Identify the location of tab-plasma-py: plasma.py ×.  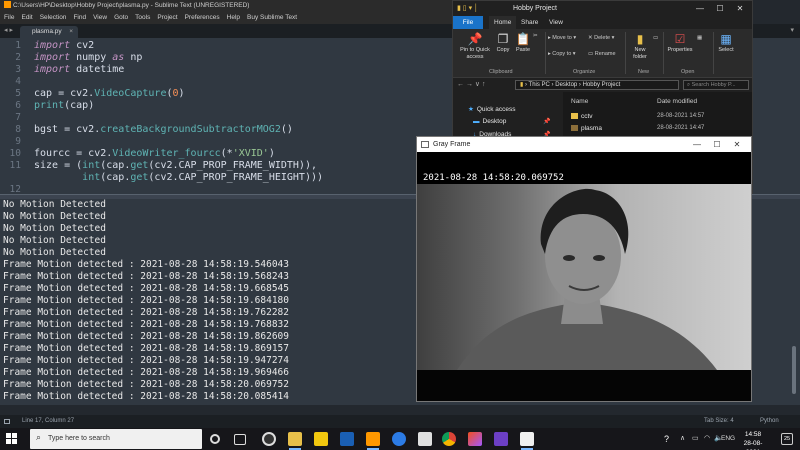
(49, 32).